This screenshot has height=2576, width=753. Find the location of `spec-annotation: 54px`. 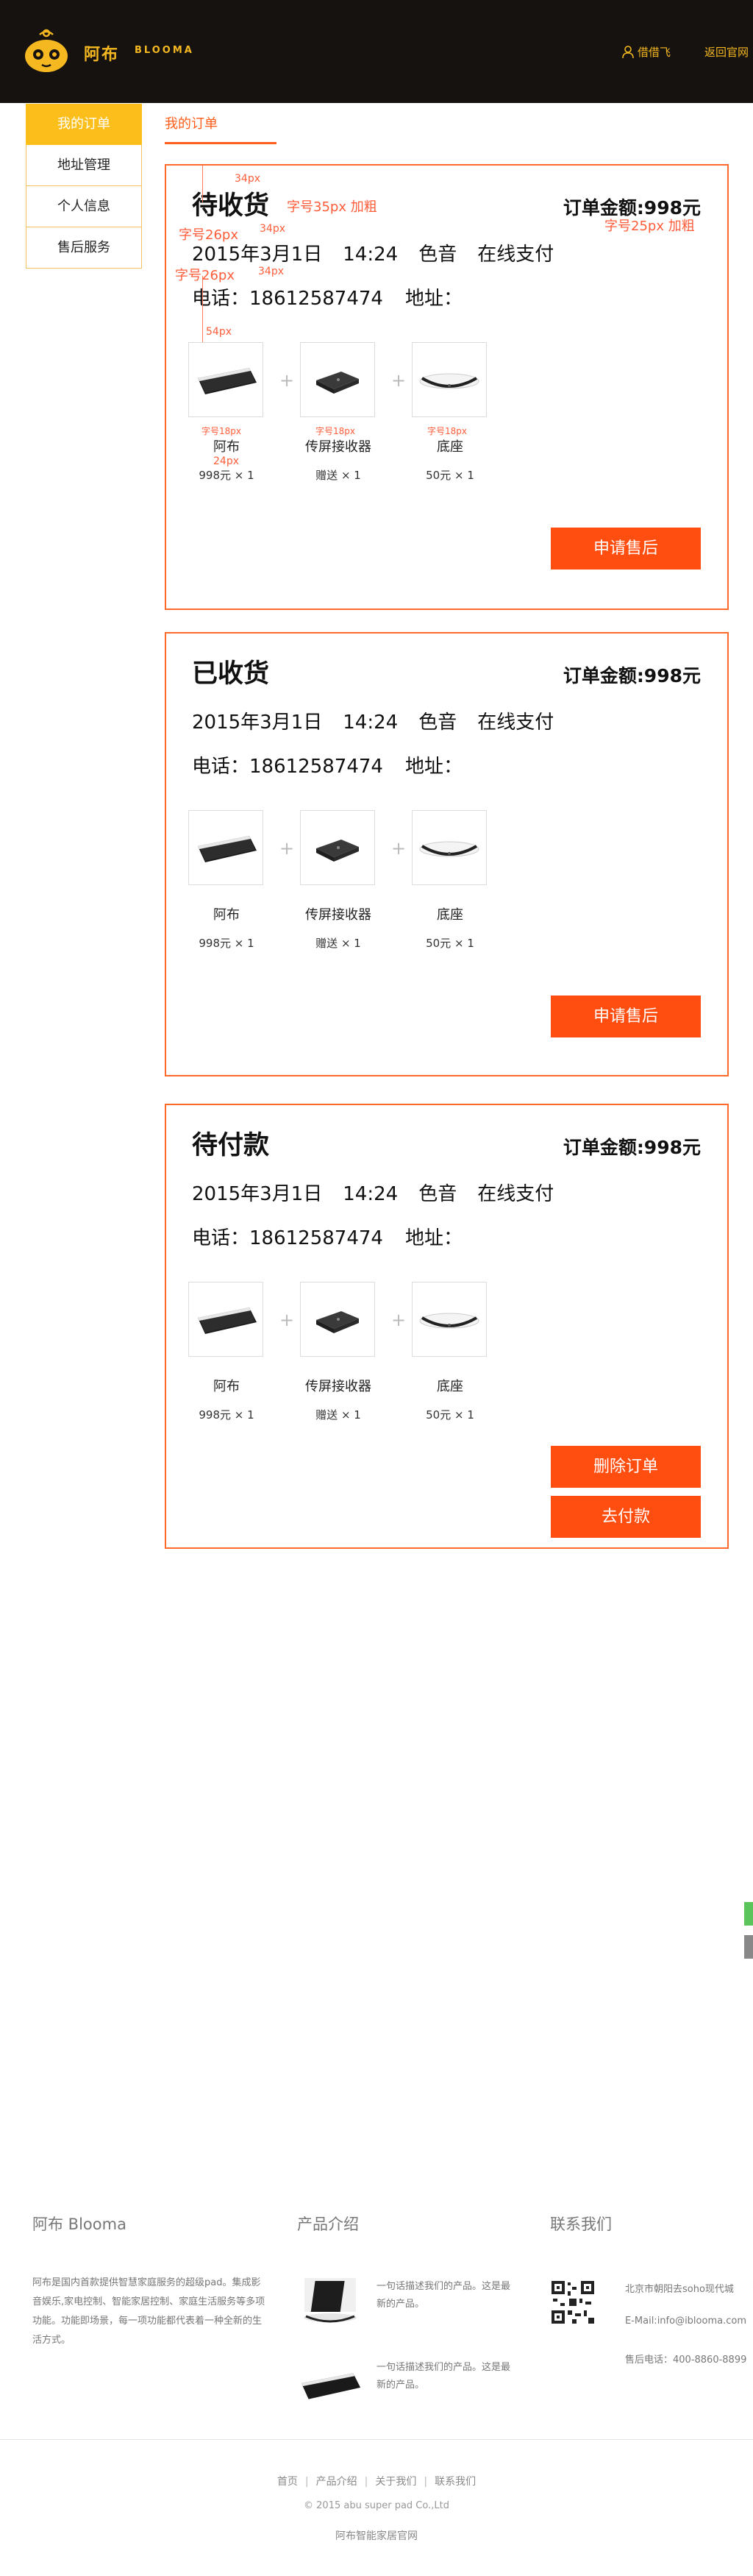

spec-annotation: 54px is located at coordinates (219, 332).